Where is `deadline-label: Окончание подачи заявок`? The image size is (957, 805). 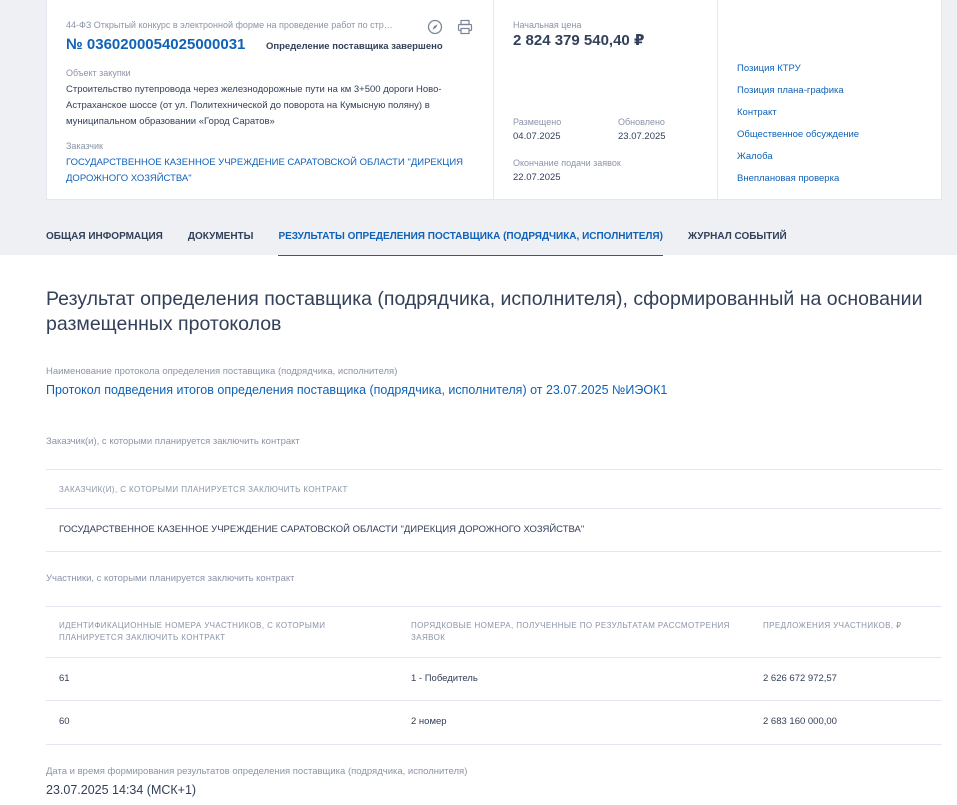 deadline-label: Окончание подачи заявок is located at coordinates (567, 163).